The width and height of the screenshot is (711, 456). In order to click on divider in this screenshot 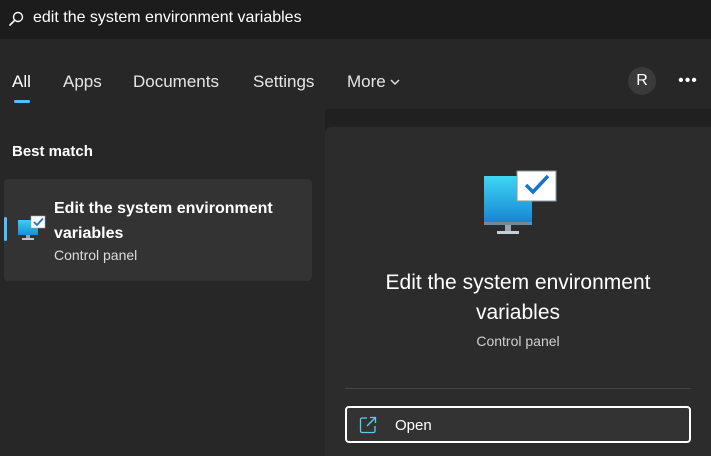, I will do `click(518, 388)`.